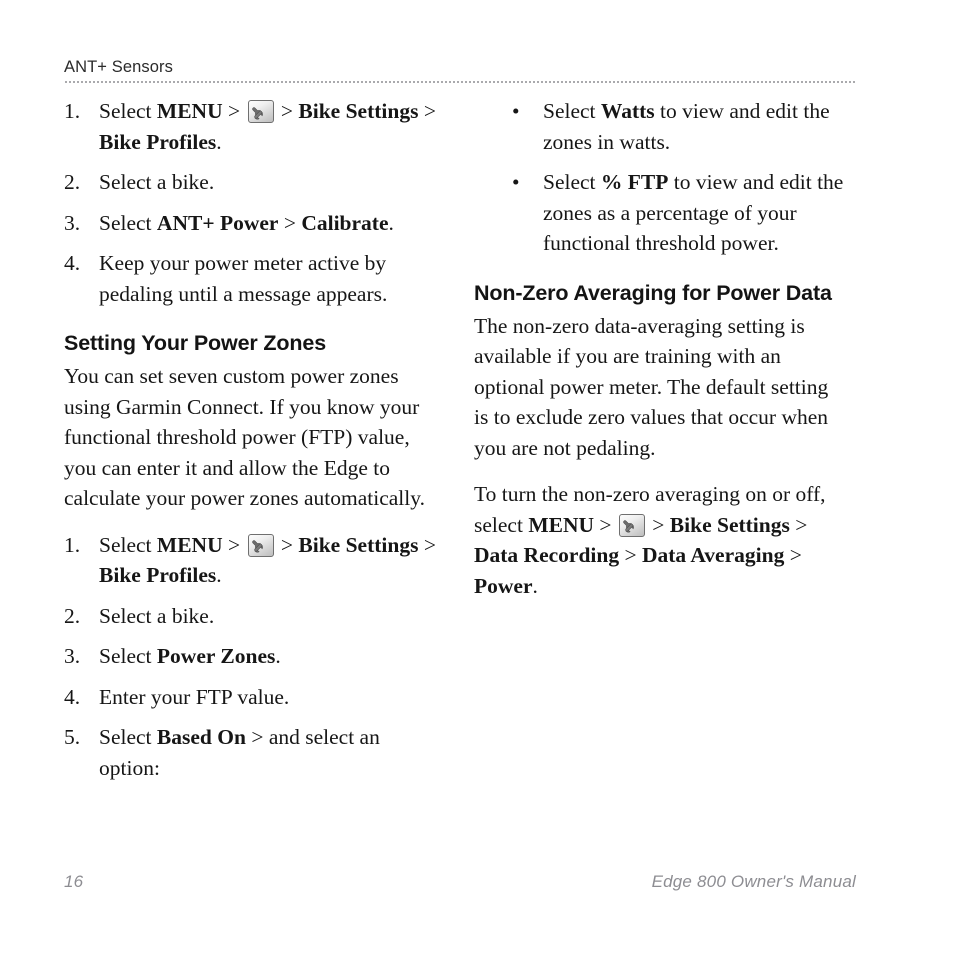 This screenshot has height=954, width=954. Describe the element at coordinates (461, 70) in the screenshot. I see `running-header: ANT+ Sensors` at that location.